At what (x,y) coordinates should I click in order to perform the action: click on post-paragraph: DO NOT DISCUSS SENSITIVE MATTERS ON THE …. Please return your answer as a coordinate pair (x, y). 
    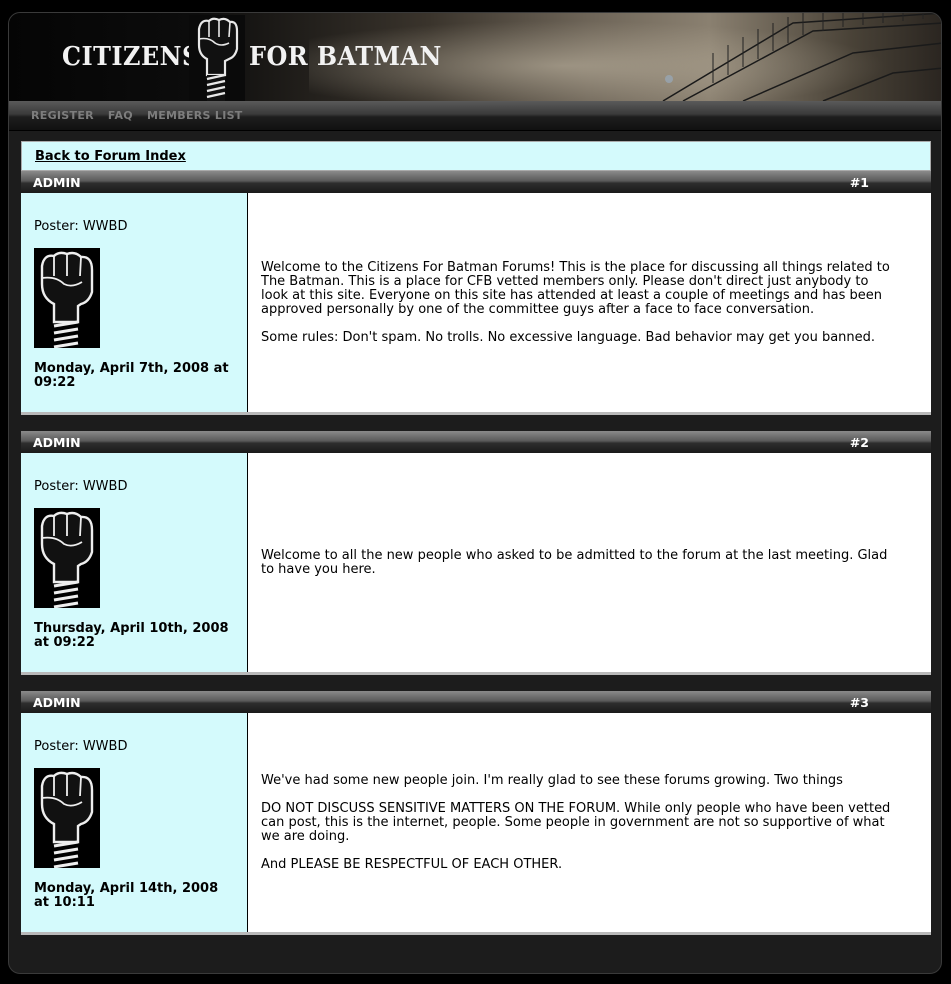
    Looking at the image, I should click on (576, 822).